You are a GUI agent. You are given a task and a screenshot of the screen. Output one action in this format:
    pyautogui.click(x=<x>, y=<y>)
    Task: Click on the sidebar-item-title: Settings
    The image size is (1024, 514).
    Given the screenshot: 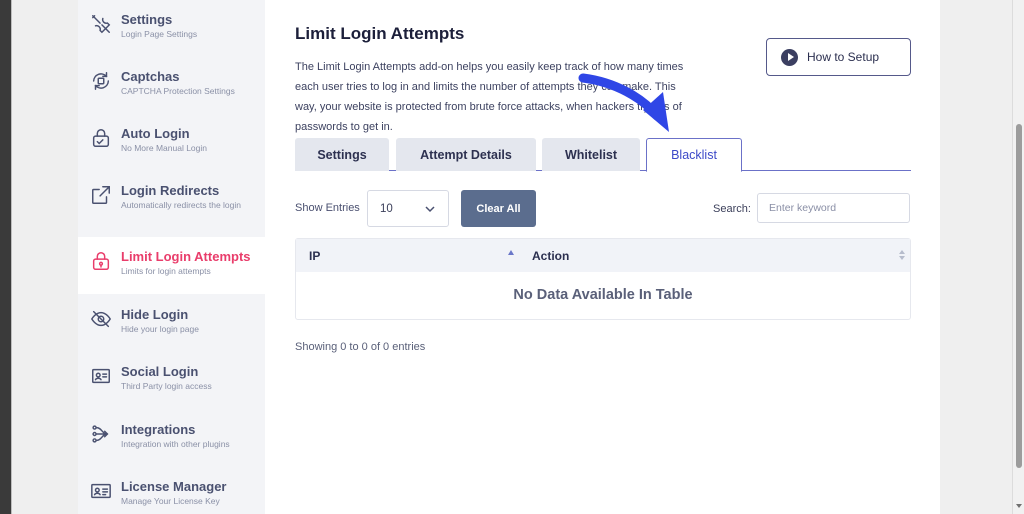 What is the action you would take?
    pyautogui.click(x=147, y=19)
    